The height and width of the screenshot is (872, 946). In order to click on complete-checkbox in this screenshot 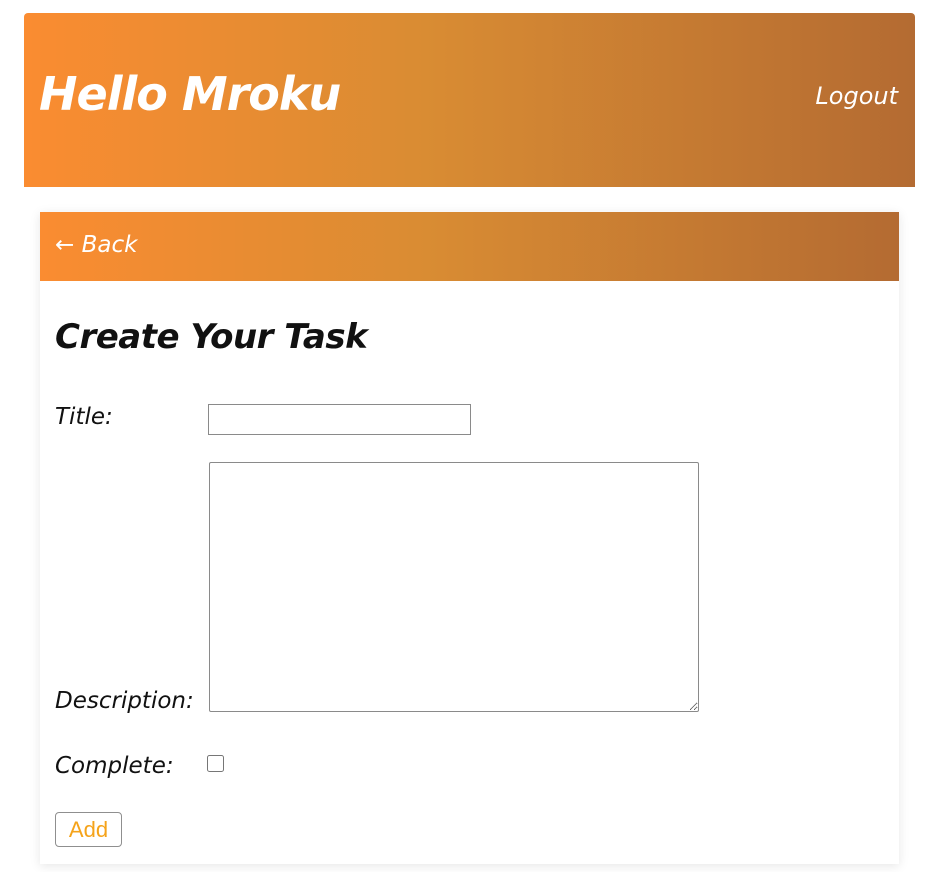, I will do `click(215, 763)`.